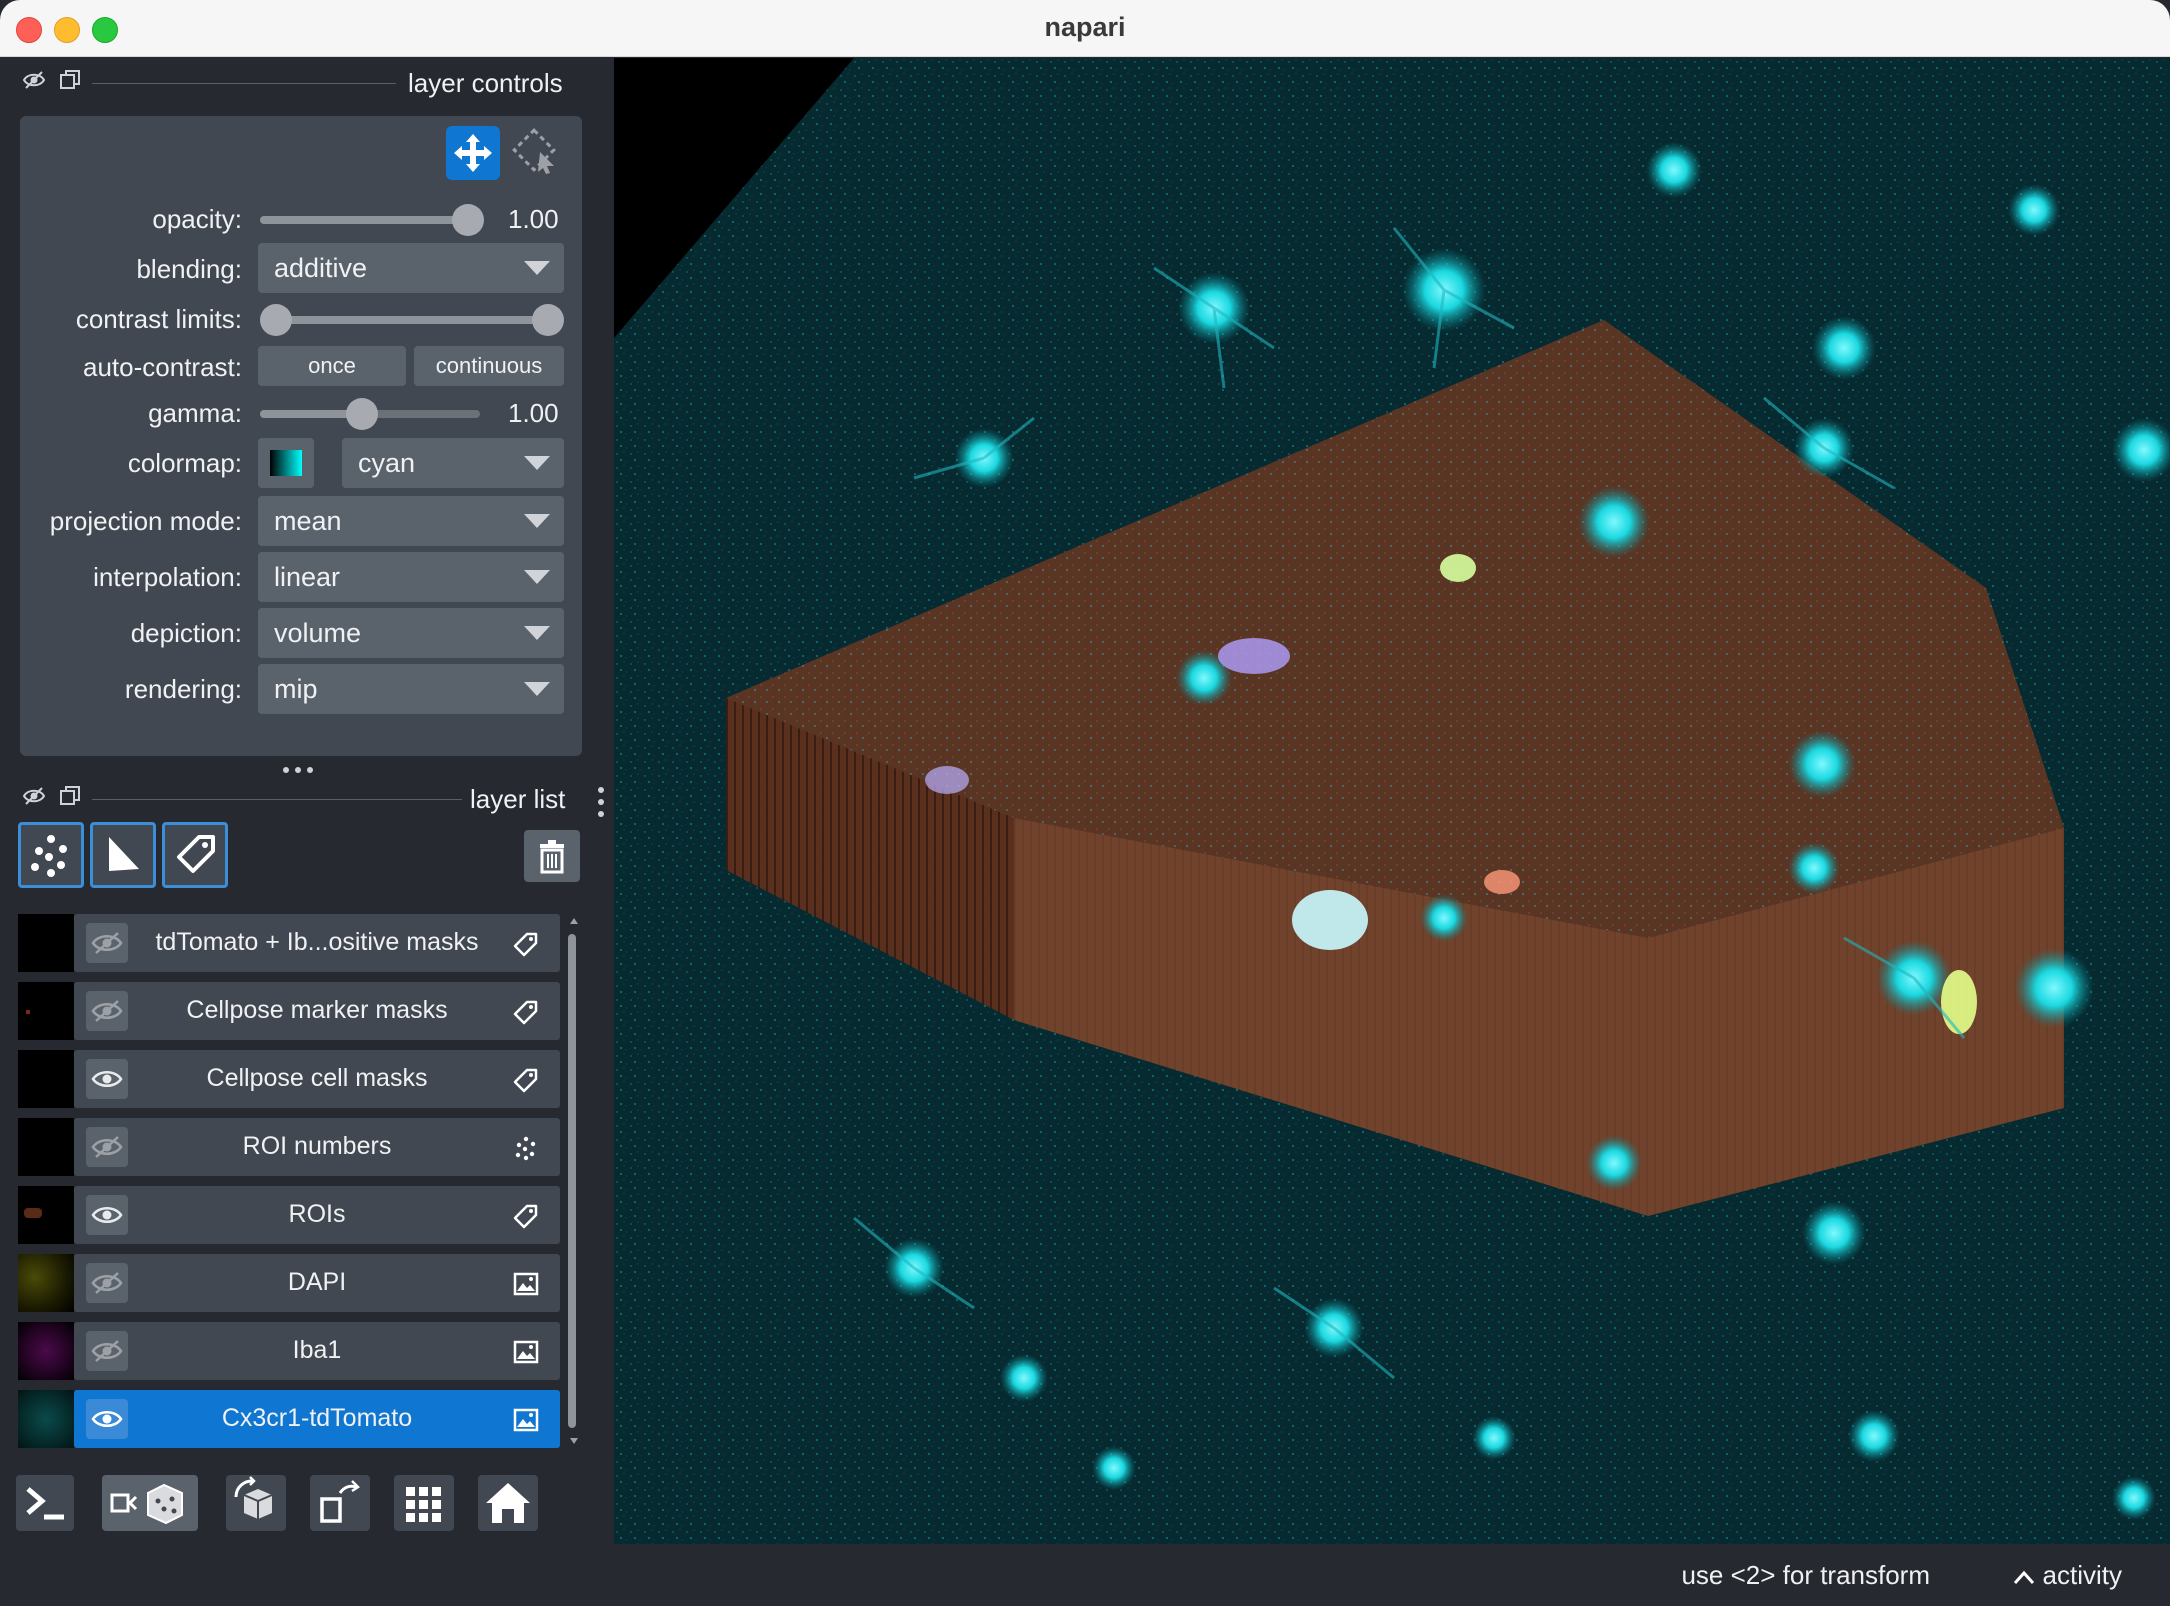 The height and width of the screenshot is (1606, 2170). Describe the element at coordinates (317, 1283) in the screenshot. I see `layer-body: DAPI` at that location.